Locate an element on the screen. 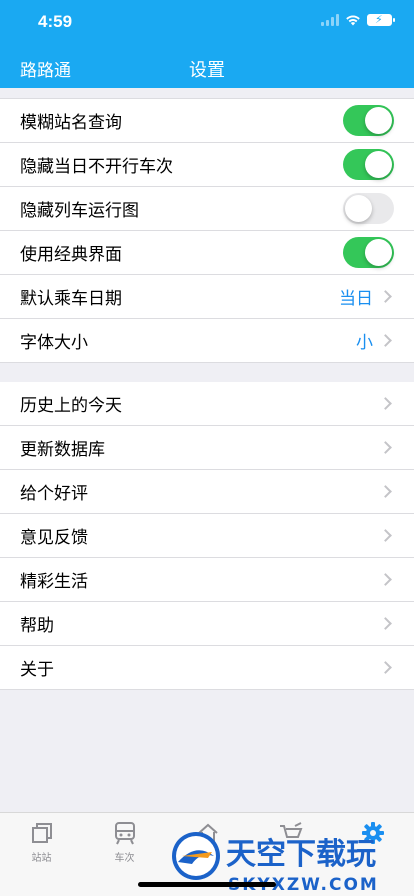  tab-train: 车次 is located at coordinates (124, 842).